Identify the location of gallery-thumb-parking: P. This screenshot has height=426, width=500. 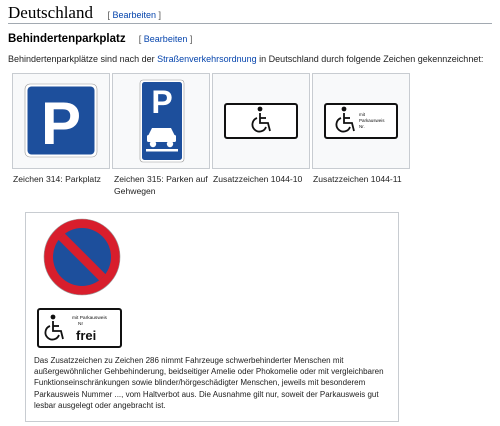
(61, 121).